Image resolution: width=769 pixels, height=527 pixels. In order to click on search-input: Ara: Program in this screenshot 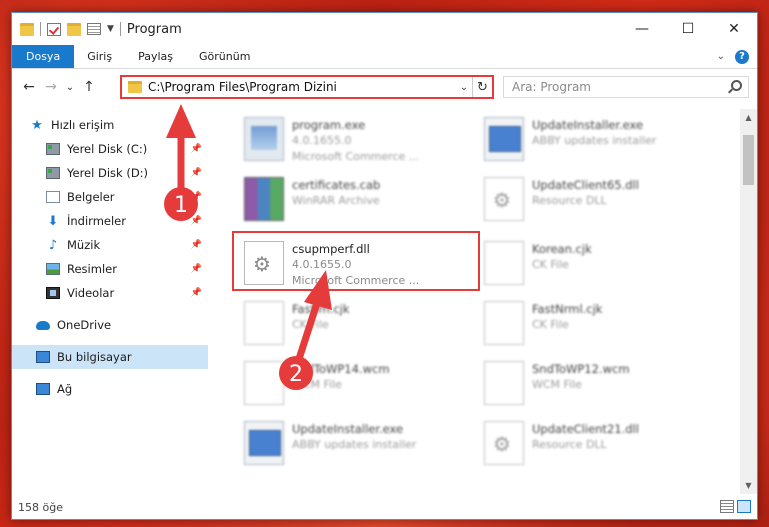, I will do `click(626, 87)`.